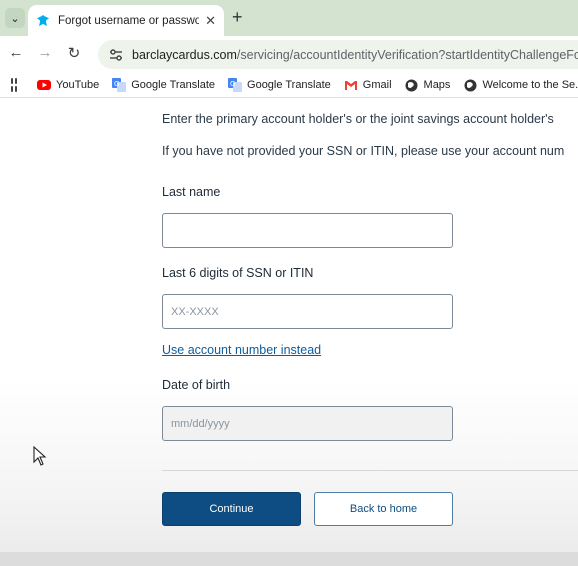 The width and height of the screenshot is (578, 566). I want to click on bookmark-maps: Maps, so click(428, 85).